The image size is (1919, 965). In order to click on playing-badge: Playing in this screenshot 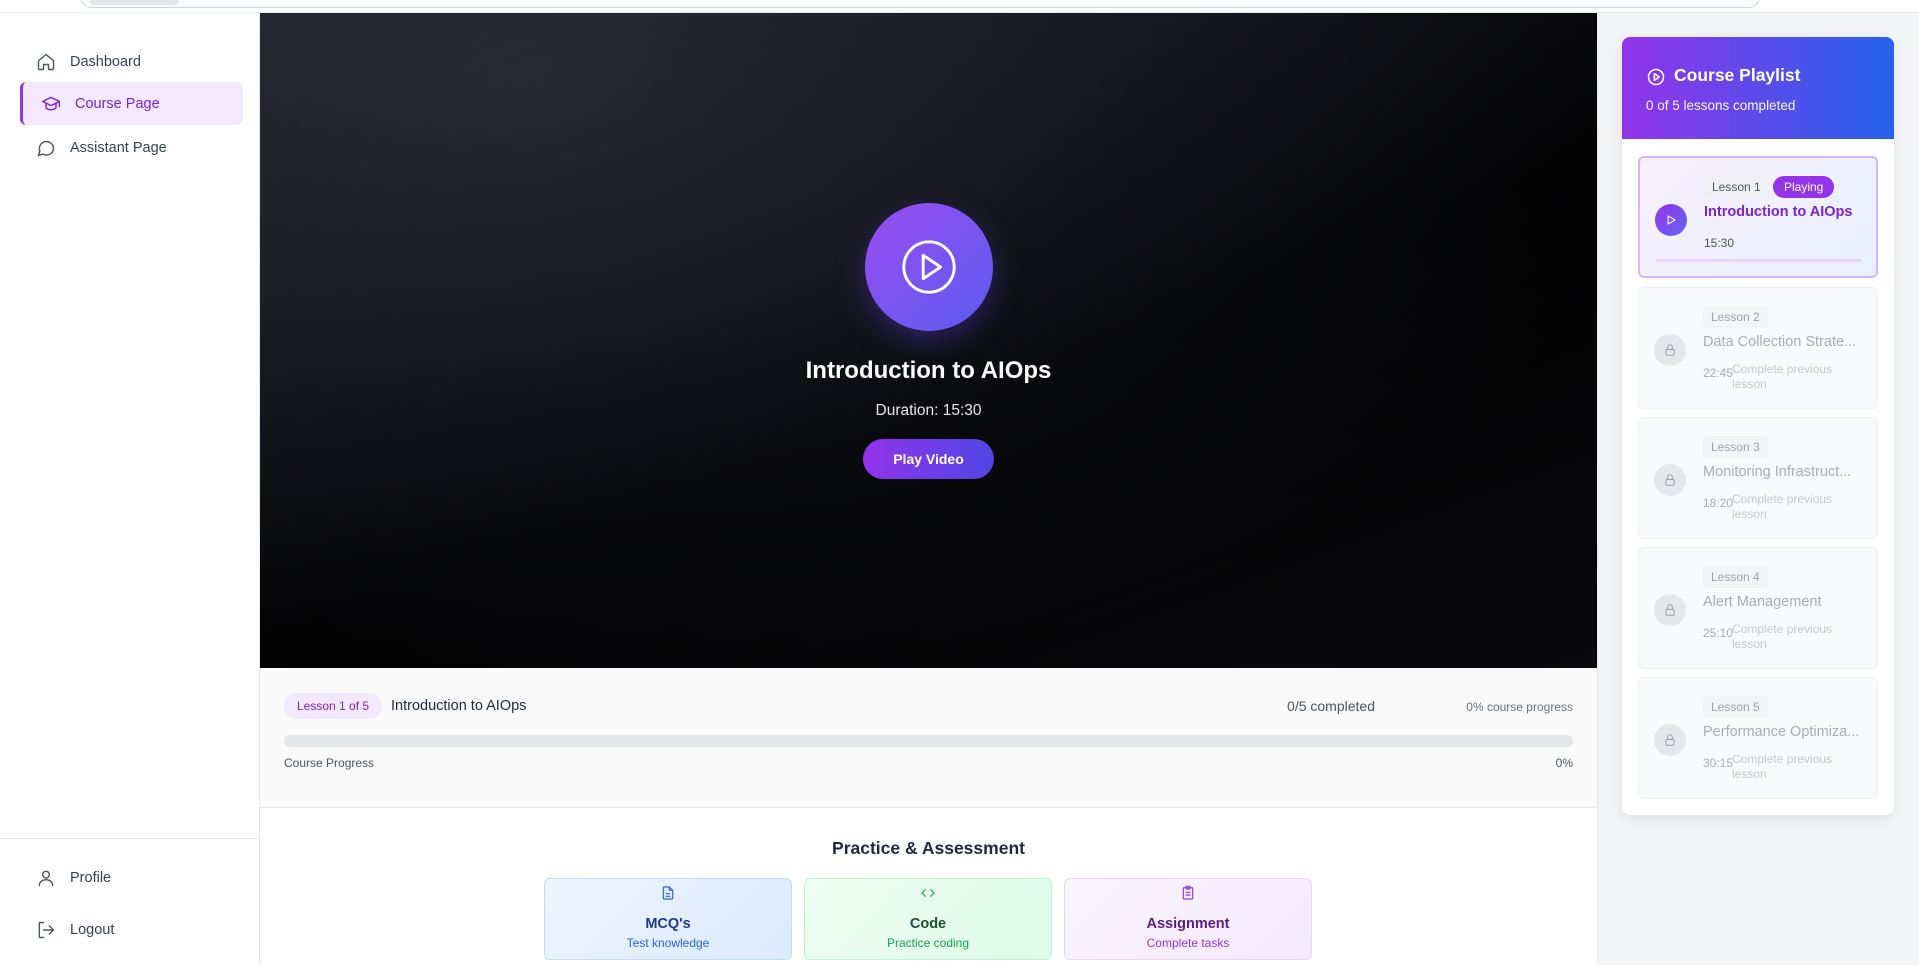, I will do `click(1804, 187)`.